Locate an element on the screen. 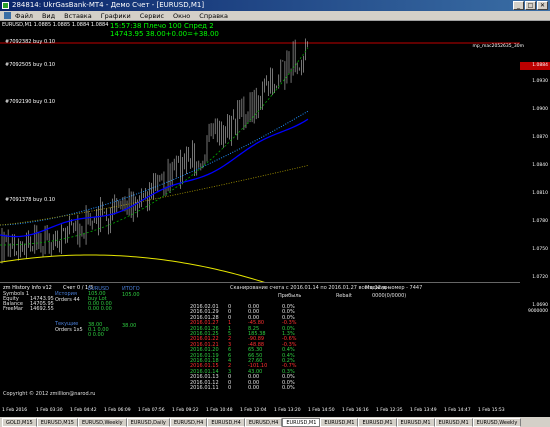 This screenshot has height=427, width=550. time-label: 1 Feb 03:30 is located at coordinates (49, 410).